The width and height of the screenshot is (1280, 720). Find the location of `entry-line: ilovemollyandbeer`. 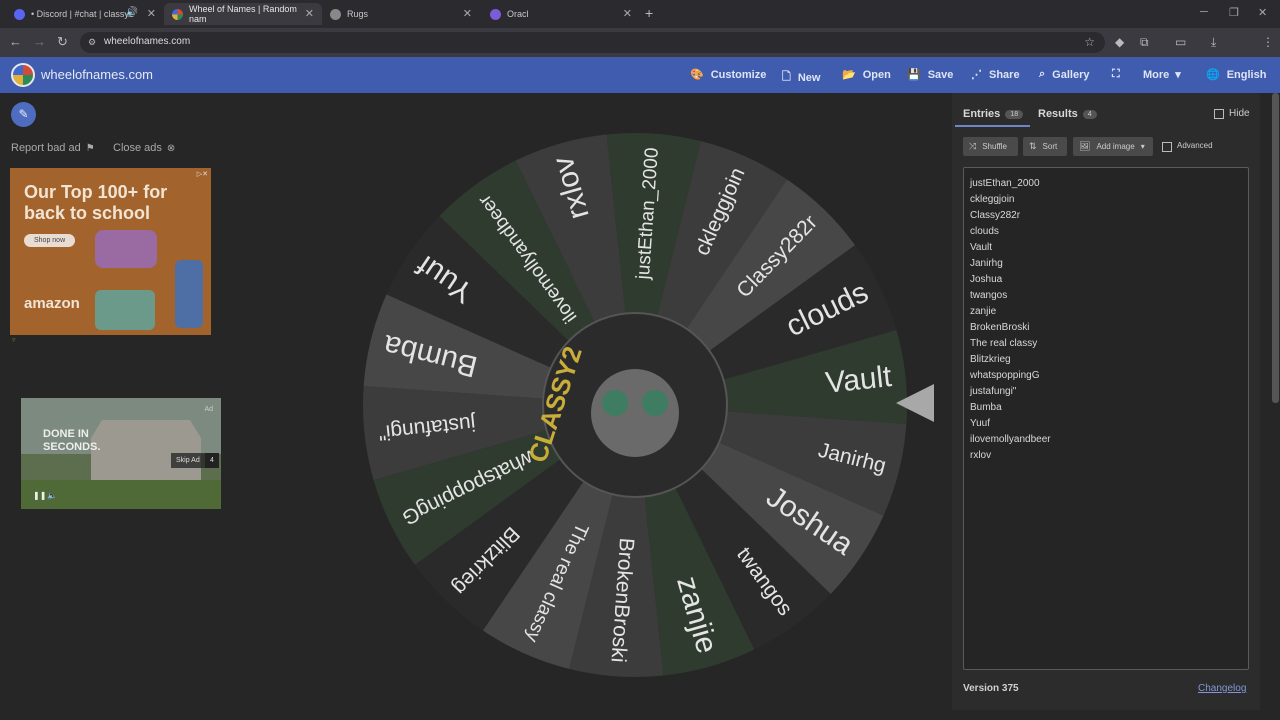

entry-line: ilovemollyandbeer is located at coordinates (1106, 440).